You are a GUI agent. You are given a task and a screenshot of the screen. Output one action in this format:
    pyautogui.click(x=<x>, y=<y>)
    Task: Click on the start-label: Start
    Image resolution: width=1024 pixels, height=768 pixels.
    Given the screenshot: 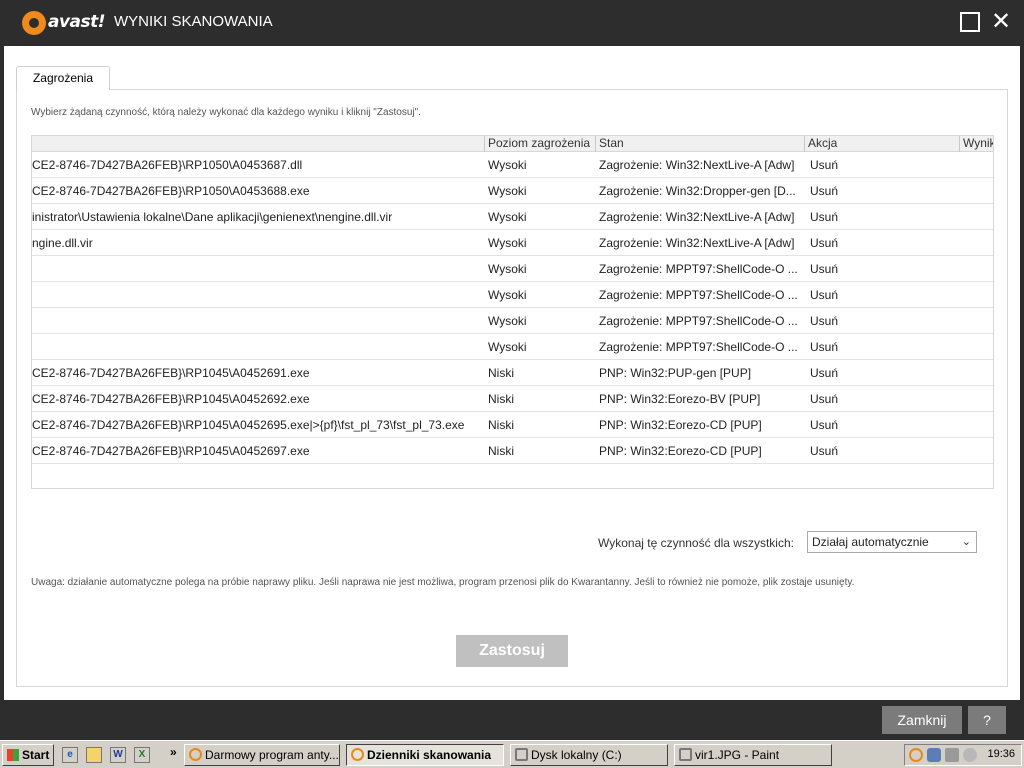 What is the action you would take?
    pyautogui.click(x=36, y=755)
    